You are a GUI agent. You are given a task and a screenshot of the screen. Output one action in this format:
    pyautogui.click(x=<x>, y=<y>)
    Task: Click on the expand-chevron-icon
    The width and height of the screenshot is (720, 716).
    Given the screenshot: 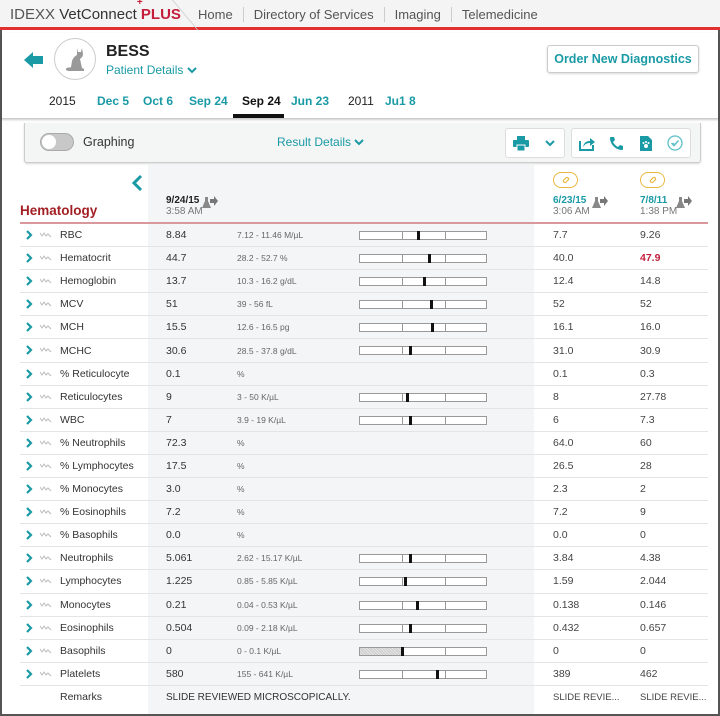 What is the action you would take?
    pyautogui.click(x=29, y=373)
    